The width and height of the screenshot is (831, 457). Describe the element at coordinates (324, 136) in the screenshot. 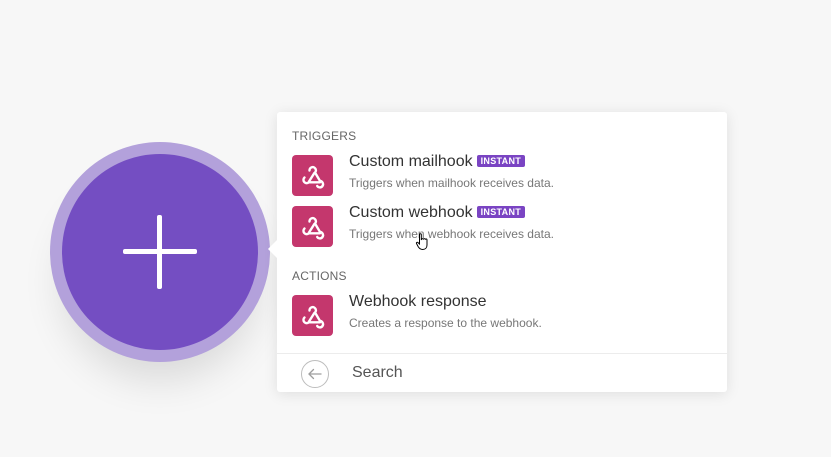

I see `section-title-triggers: TRIGGERS` at that location.